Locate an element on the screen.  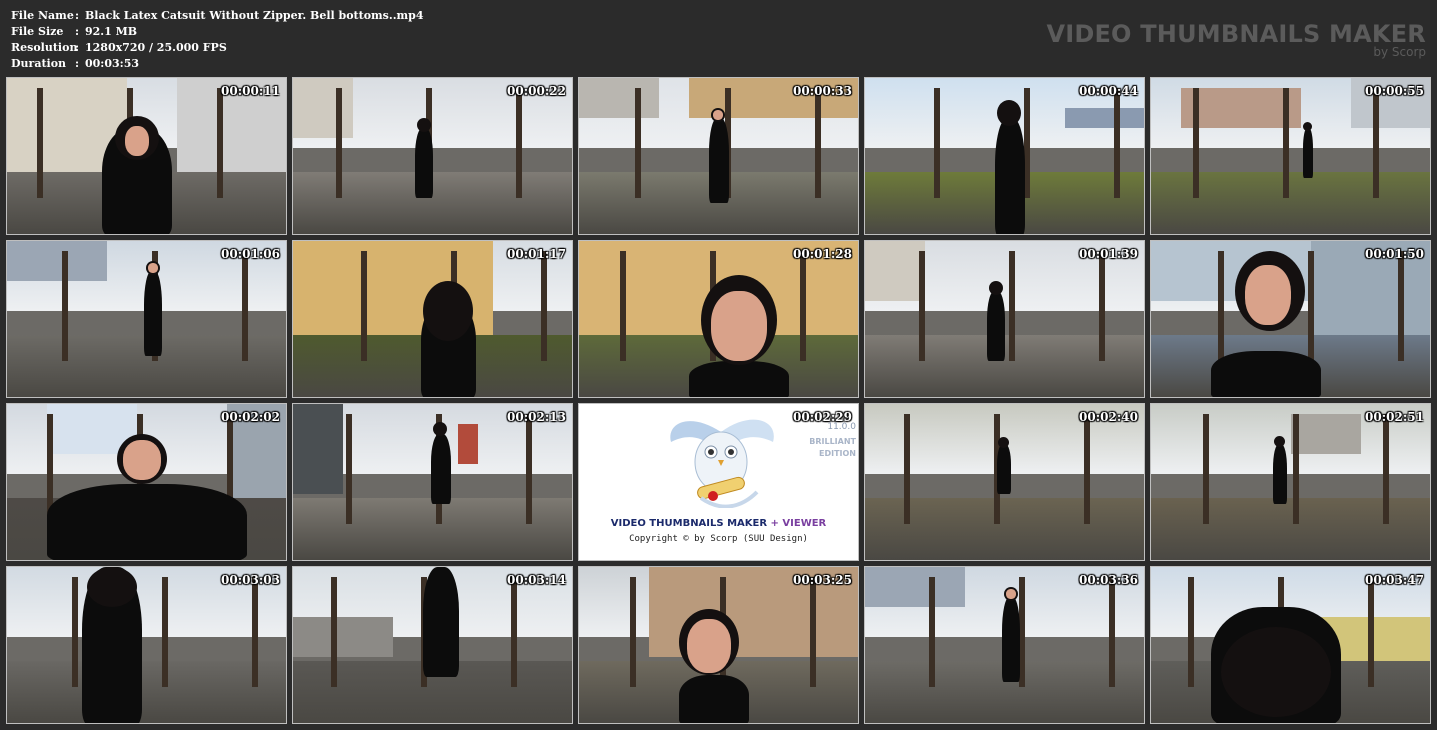
timestamp: 00:00:55 is located at coordinates (1394, 91).